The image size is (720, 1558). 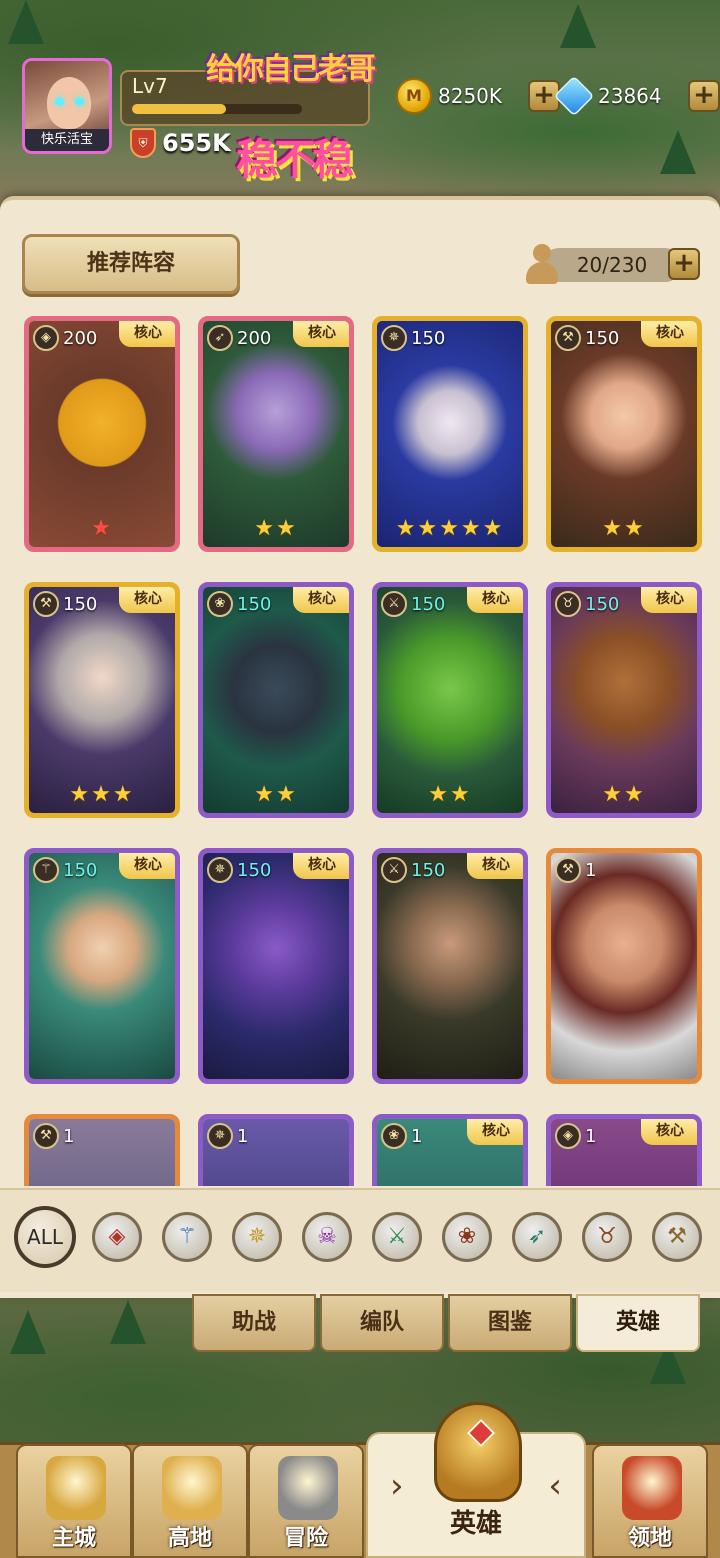 What do you see at coordinates (555, 1486) in the screenshot?
I see `chevron-left-icon: ‹` at bounding box center [555, 1486].